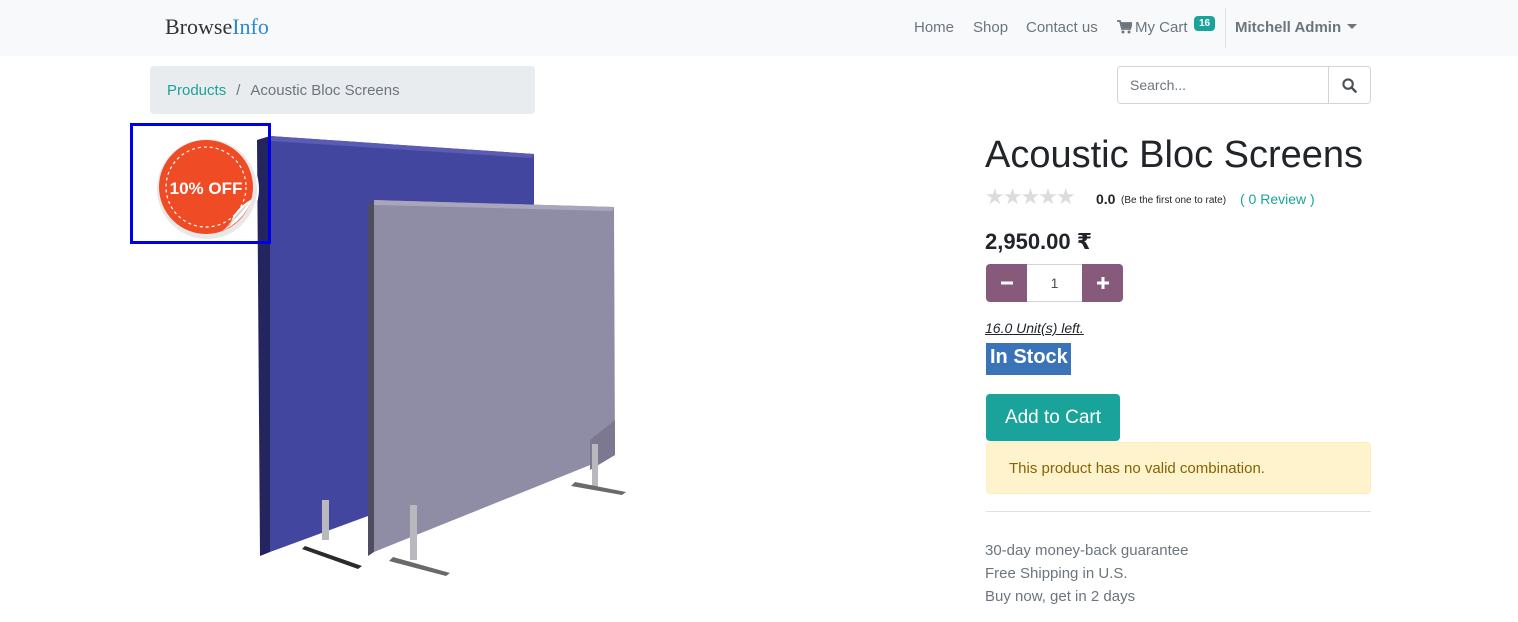  What do you see at coordinates (1030, 197) in the screenshot?
I see `star-rating-icon: ★★★★★` at bounding box center [1030, 197].